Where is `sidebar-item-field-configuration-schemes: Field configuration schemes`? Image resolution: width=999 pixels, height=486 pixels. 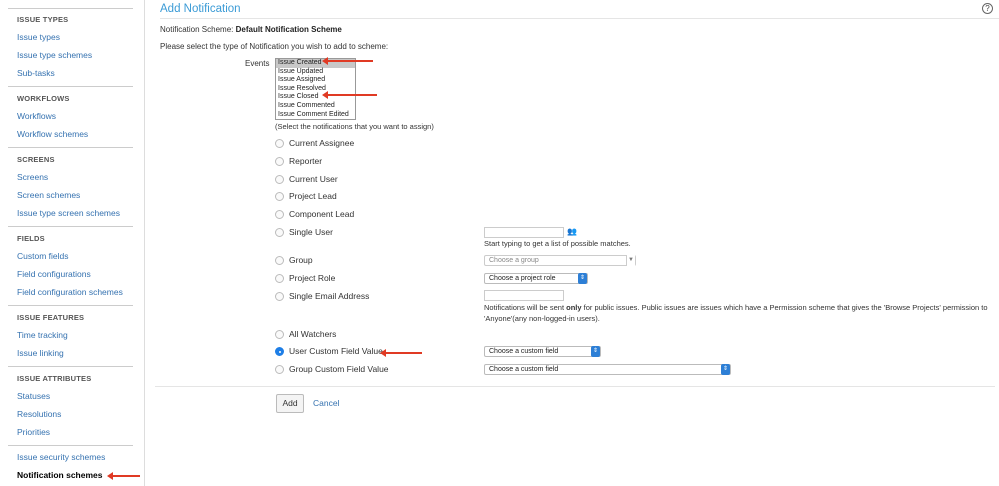
sidebar-item-field-configuration-schemes: Field configuration schemes is located at coordinates (70, 292).